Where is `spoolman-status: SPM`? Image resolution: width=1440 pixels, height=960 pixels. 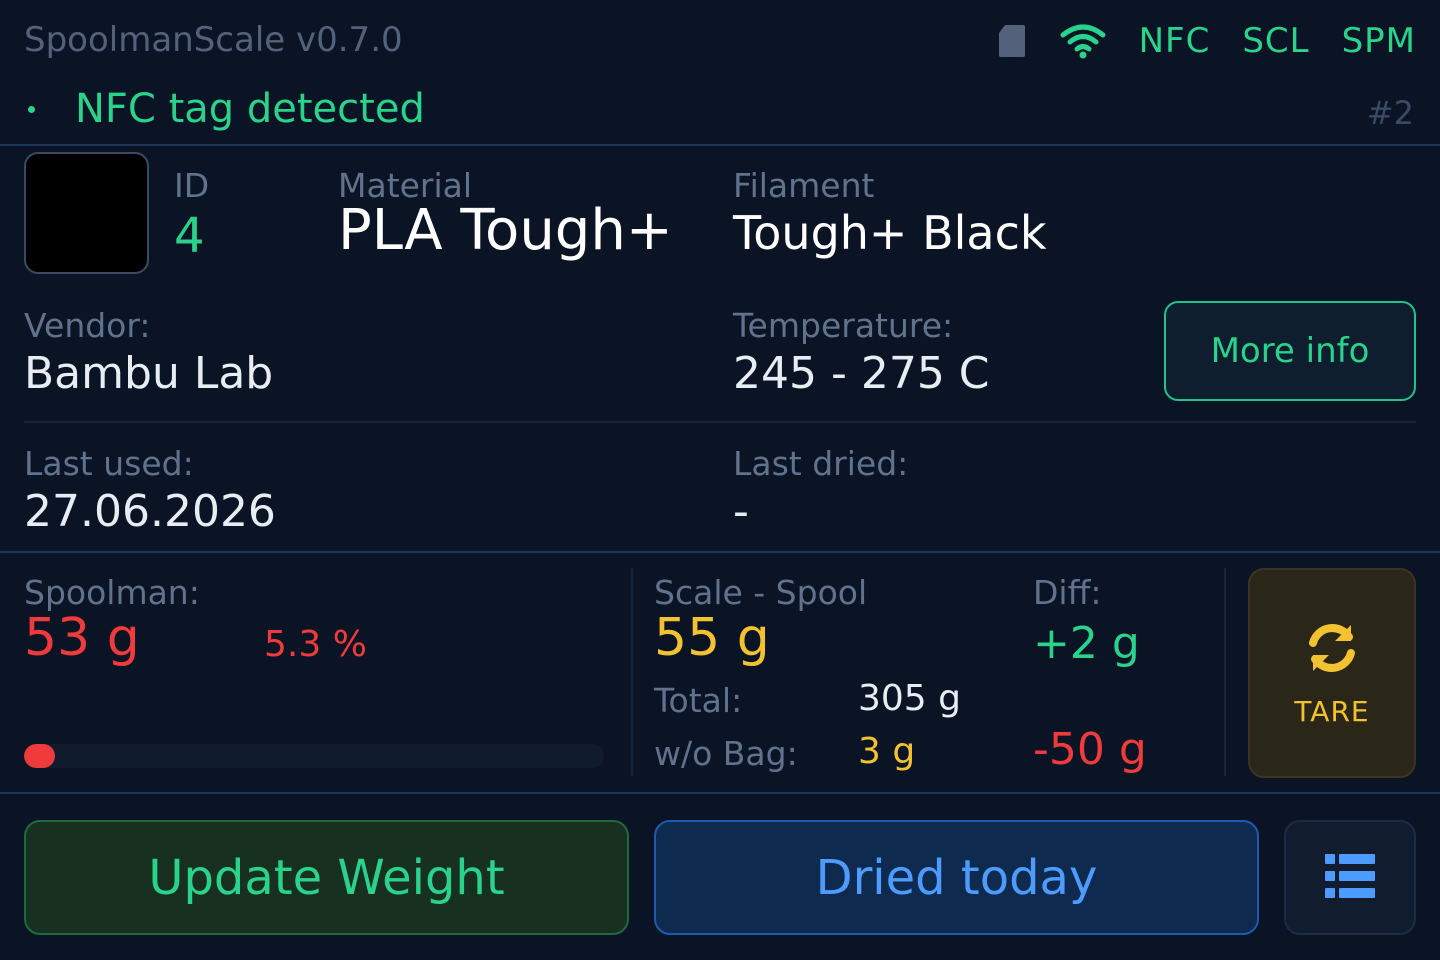 spoolman-status: SPM is located at coordinates (1378, 41).